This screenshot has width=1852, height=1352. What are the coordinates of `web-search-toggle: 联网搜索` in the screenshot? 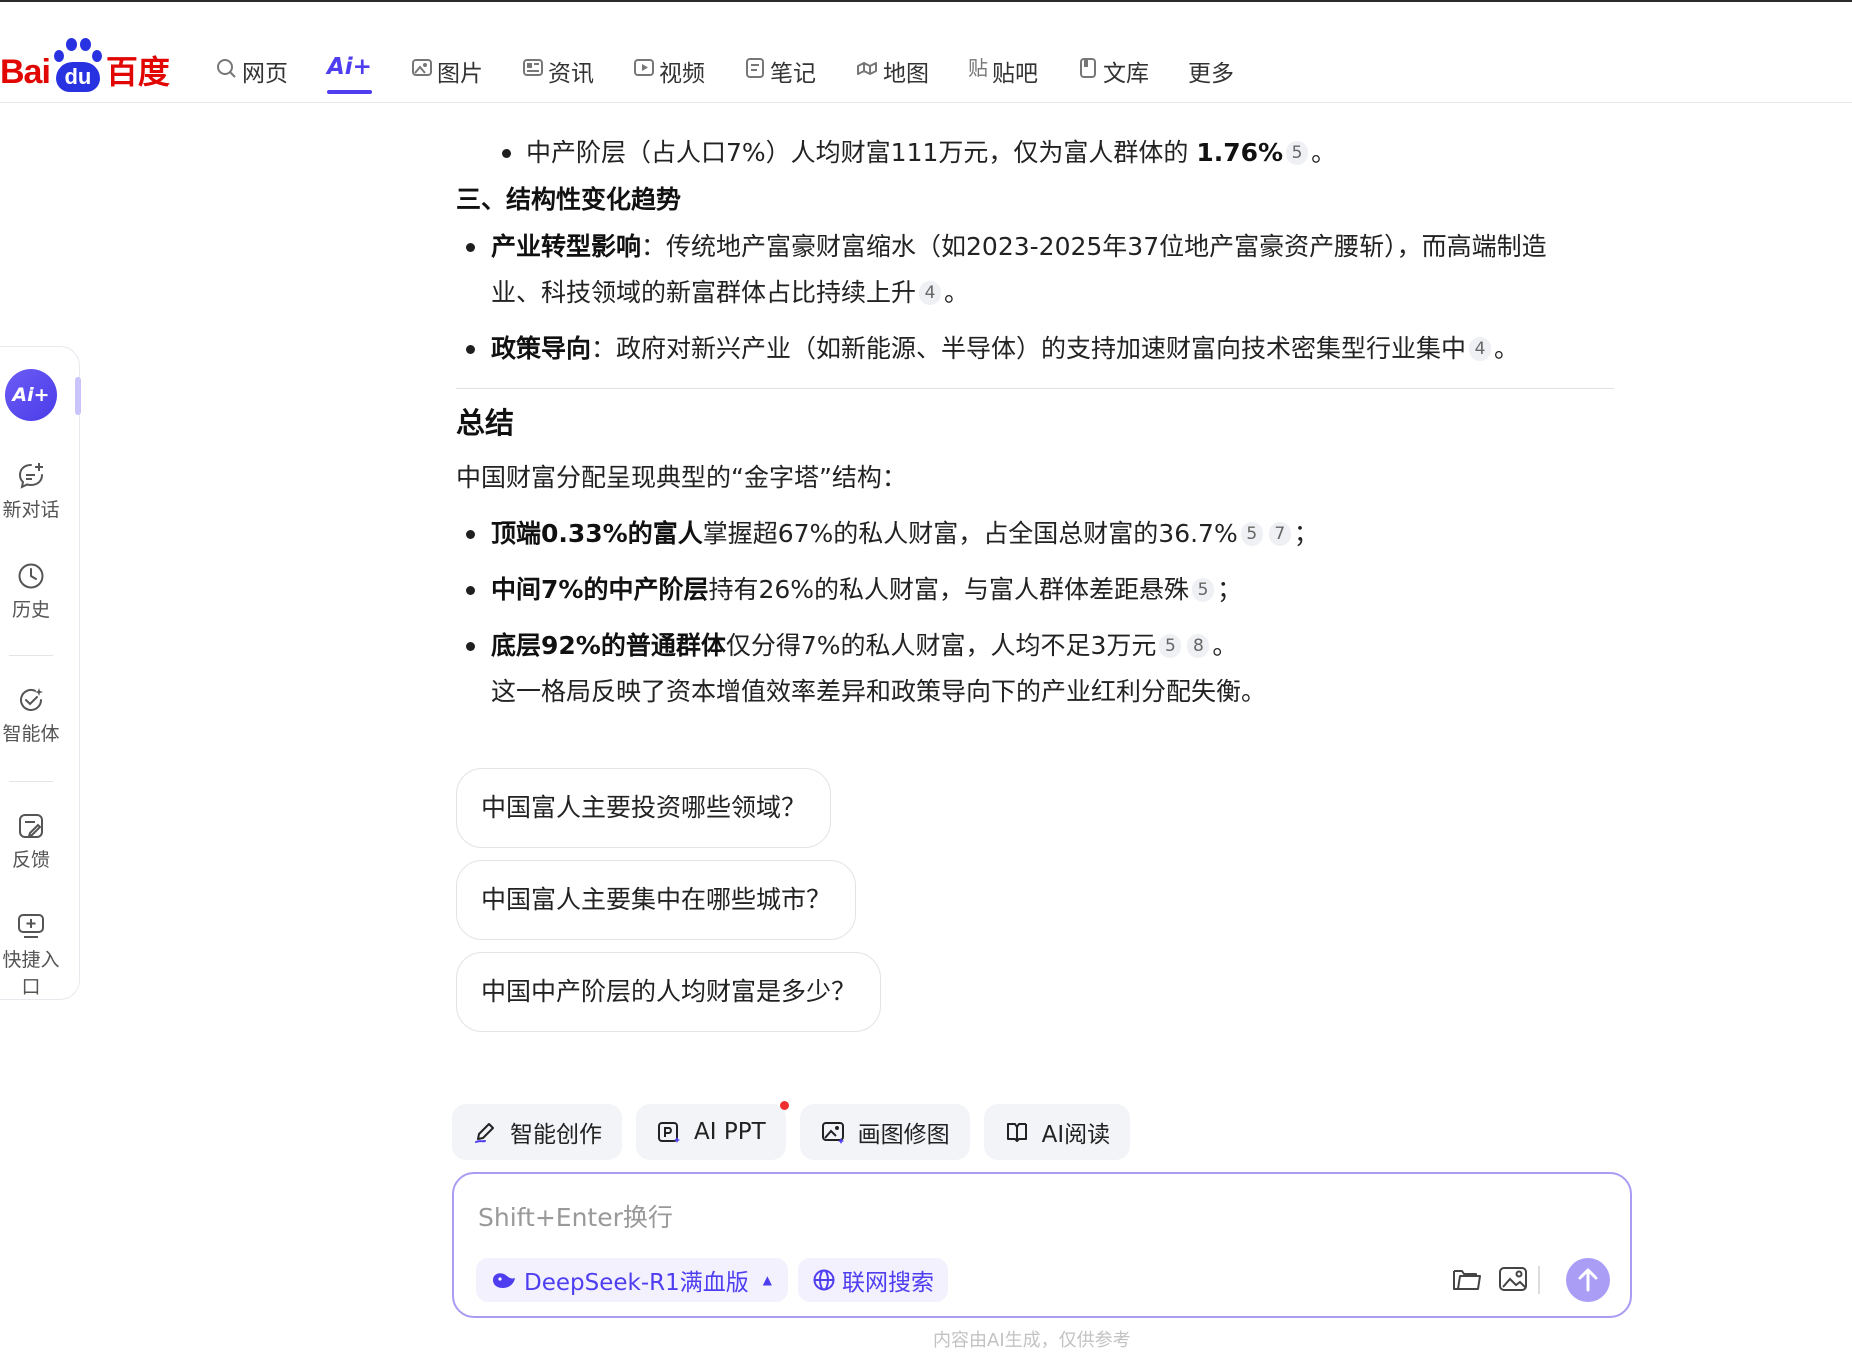 It's located at (873, 1280).